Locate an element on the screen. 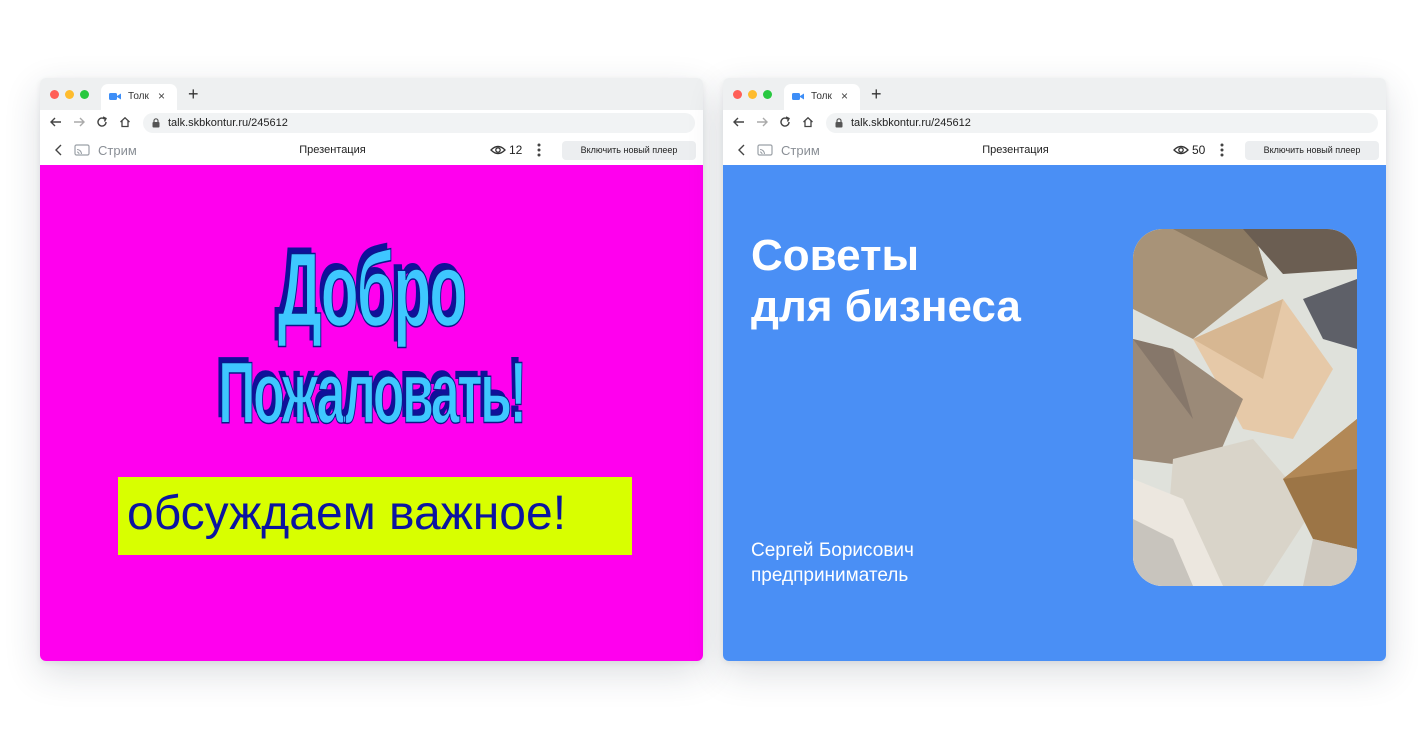 This screenshot has height=740, width=1418. slide-headline-line1: Добро Добро is located at coordinates (371, 287).